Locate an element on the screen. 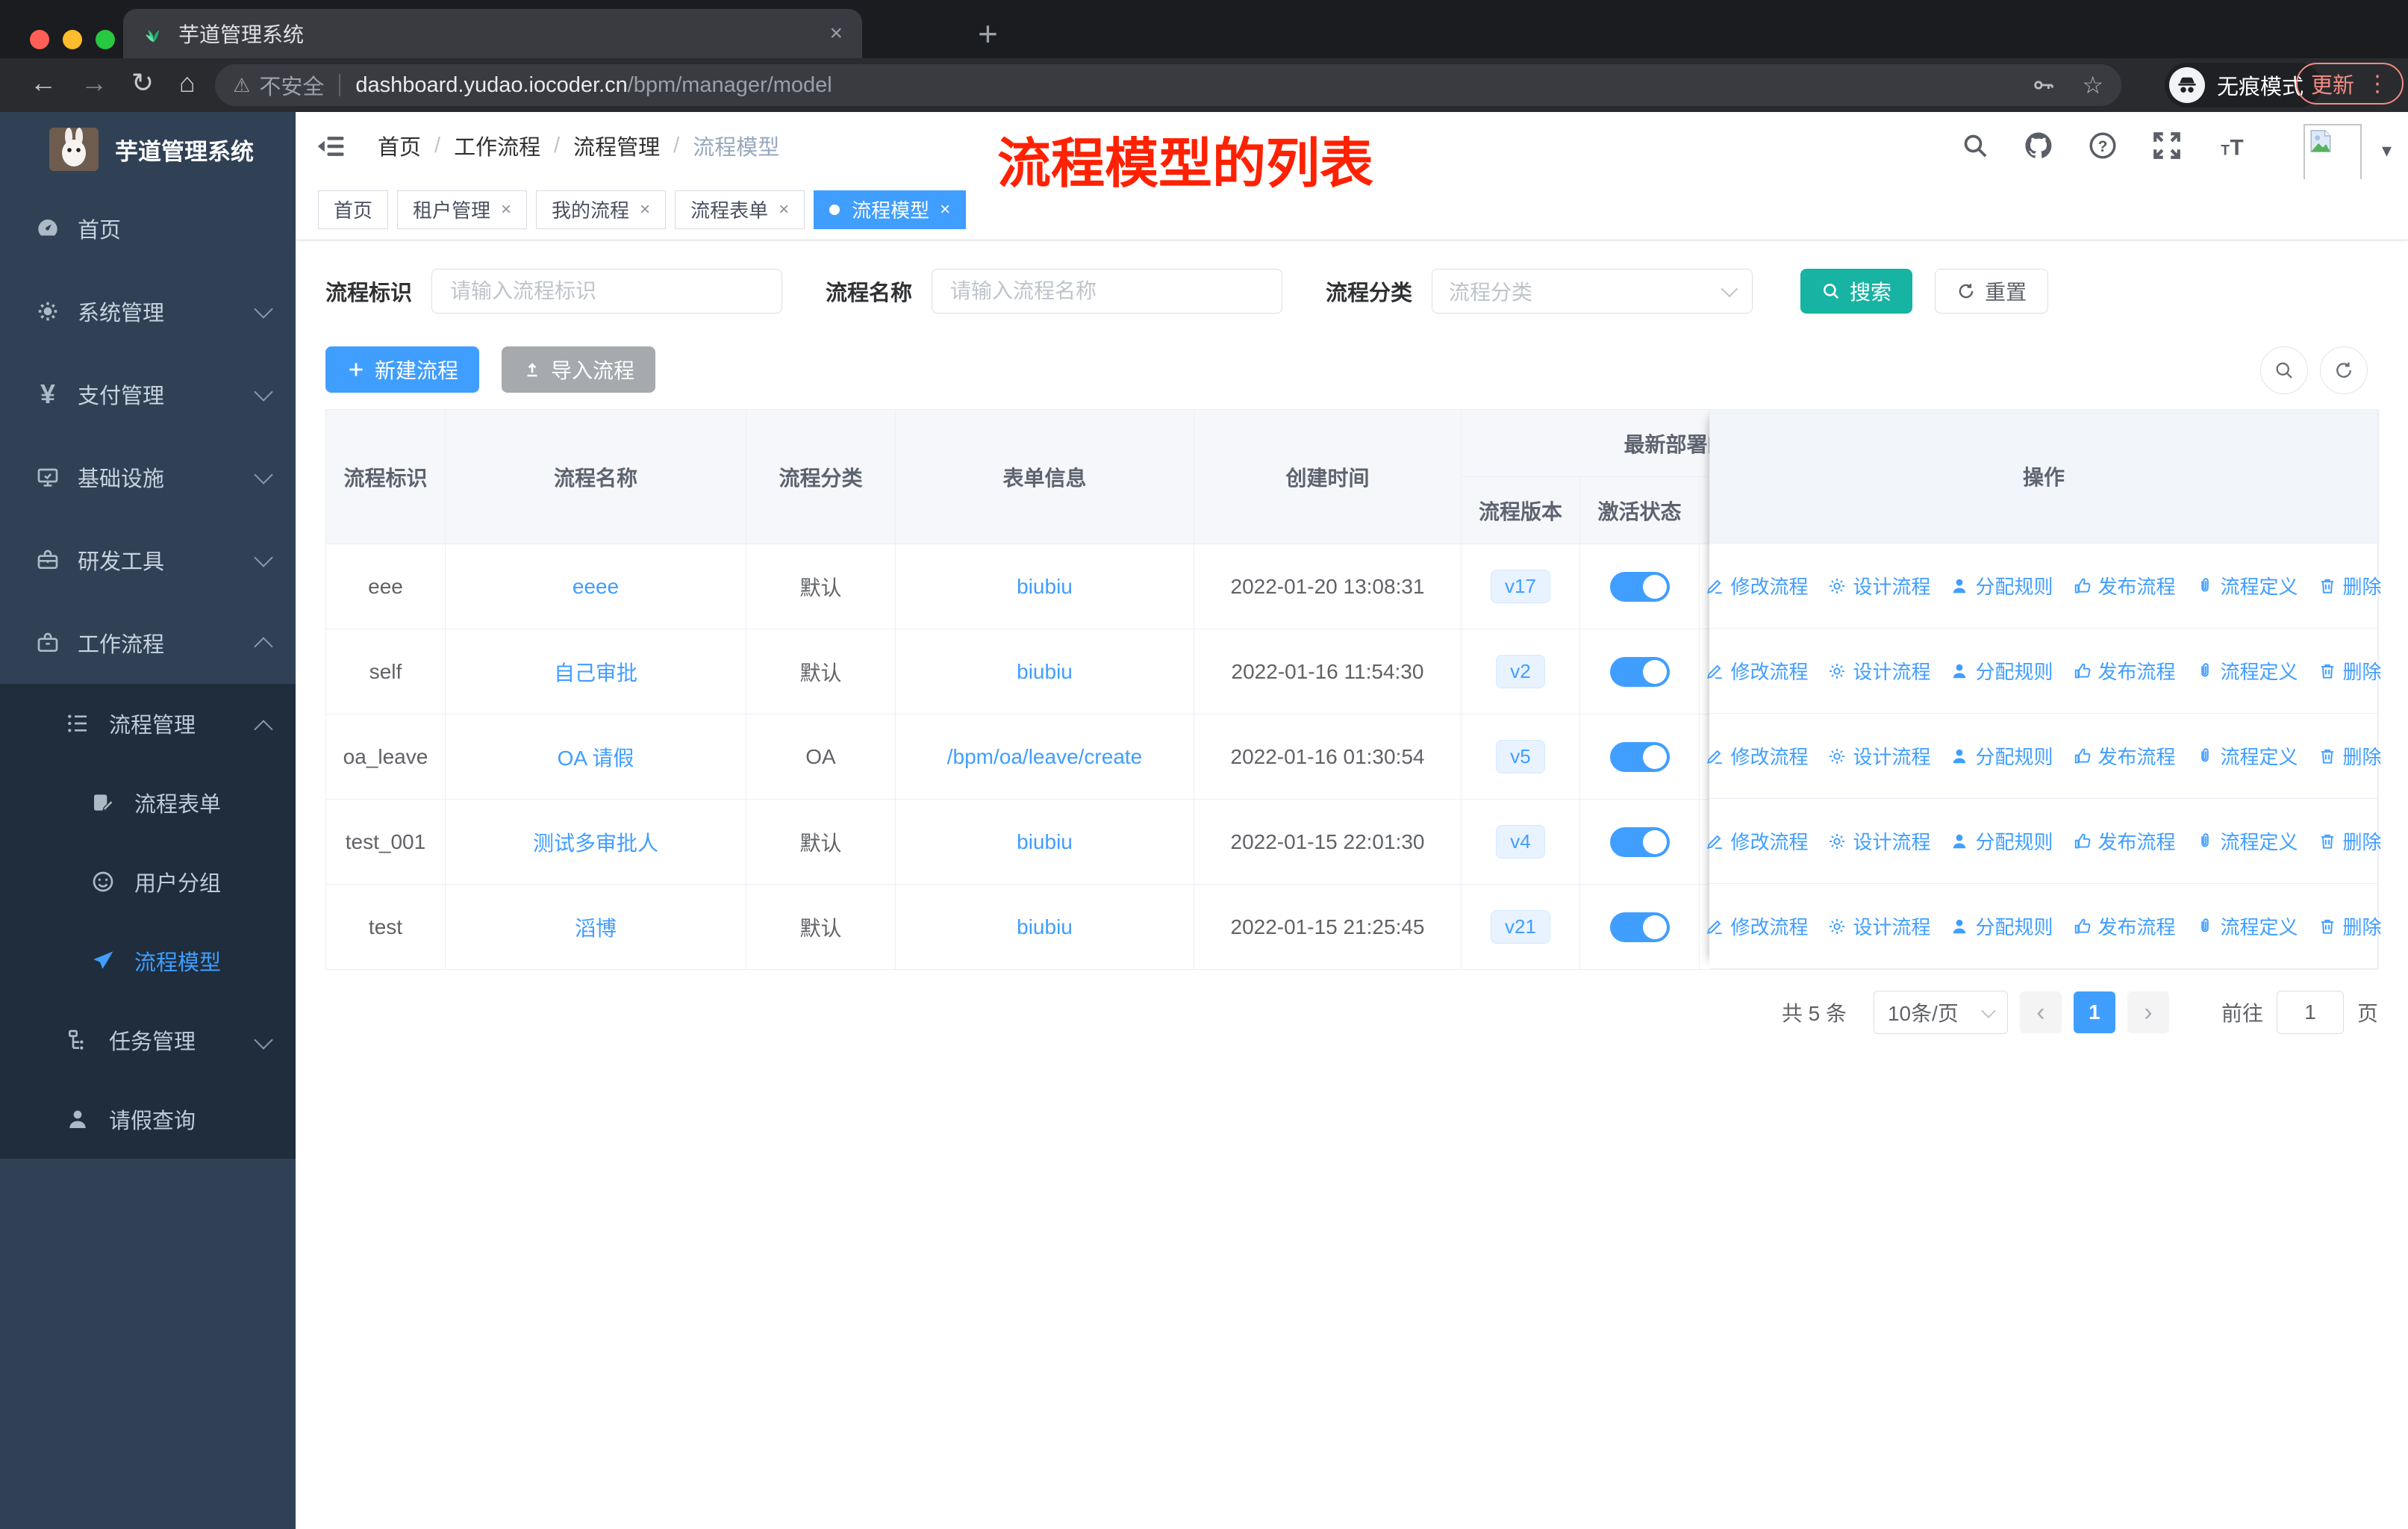  update-button: 更新 ⋮ is located at coordinates (2350, 84).